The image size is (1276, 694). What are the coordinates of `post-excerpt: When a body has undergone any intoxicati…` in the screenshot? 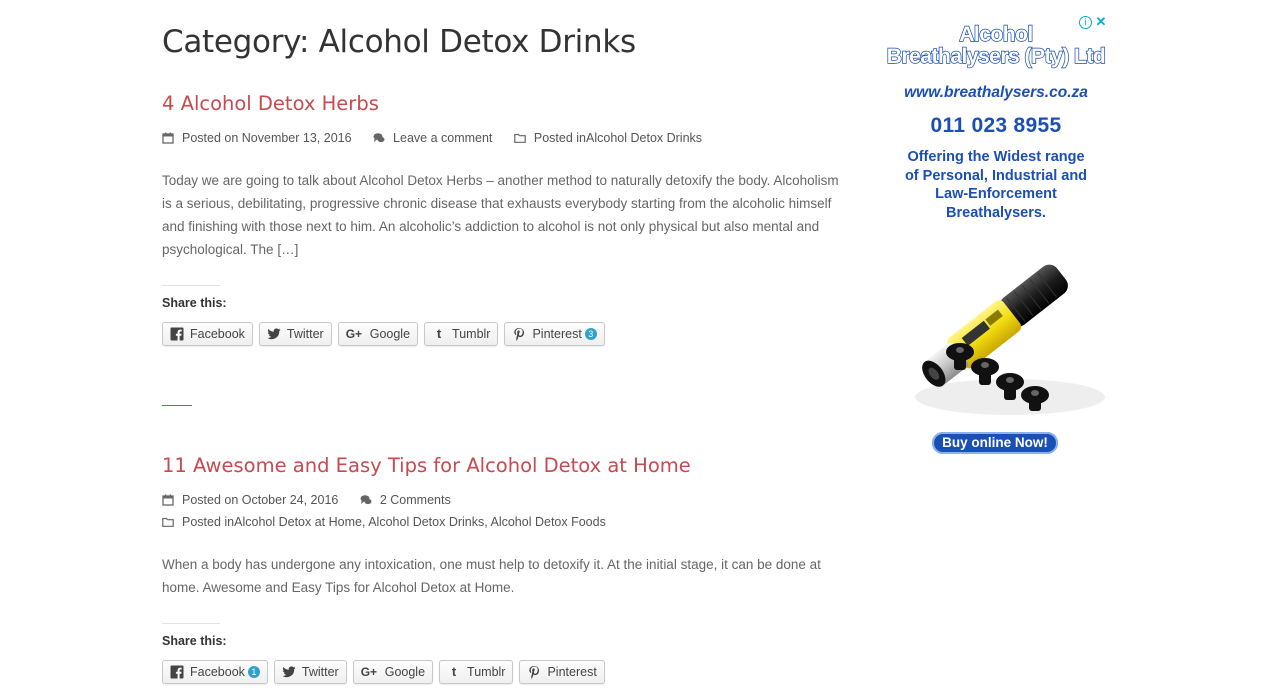 It's located at (491, 576).